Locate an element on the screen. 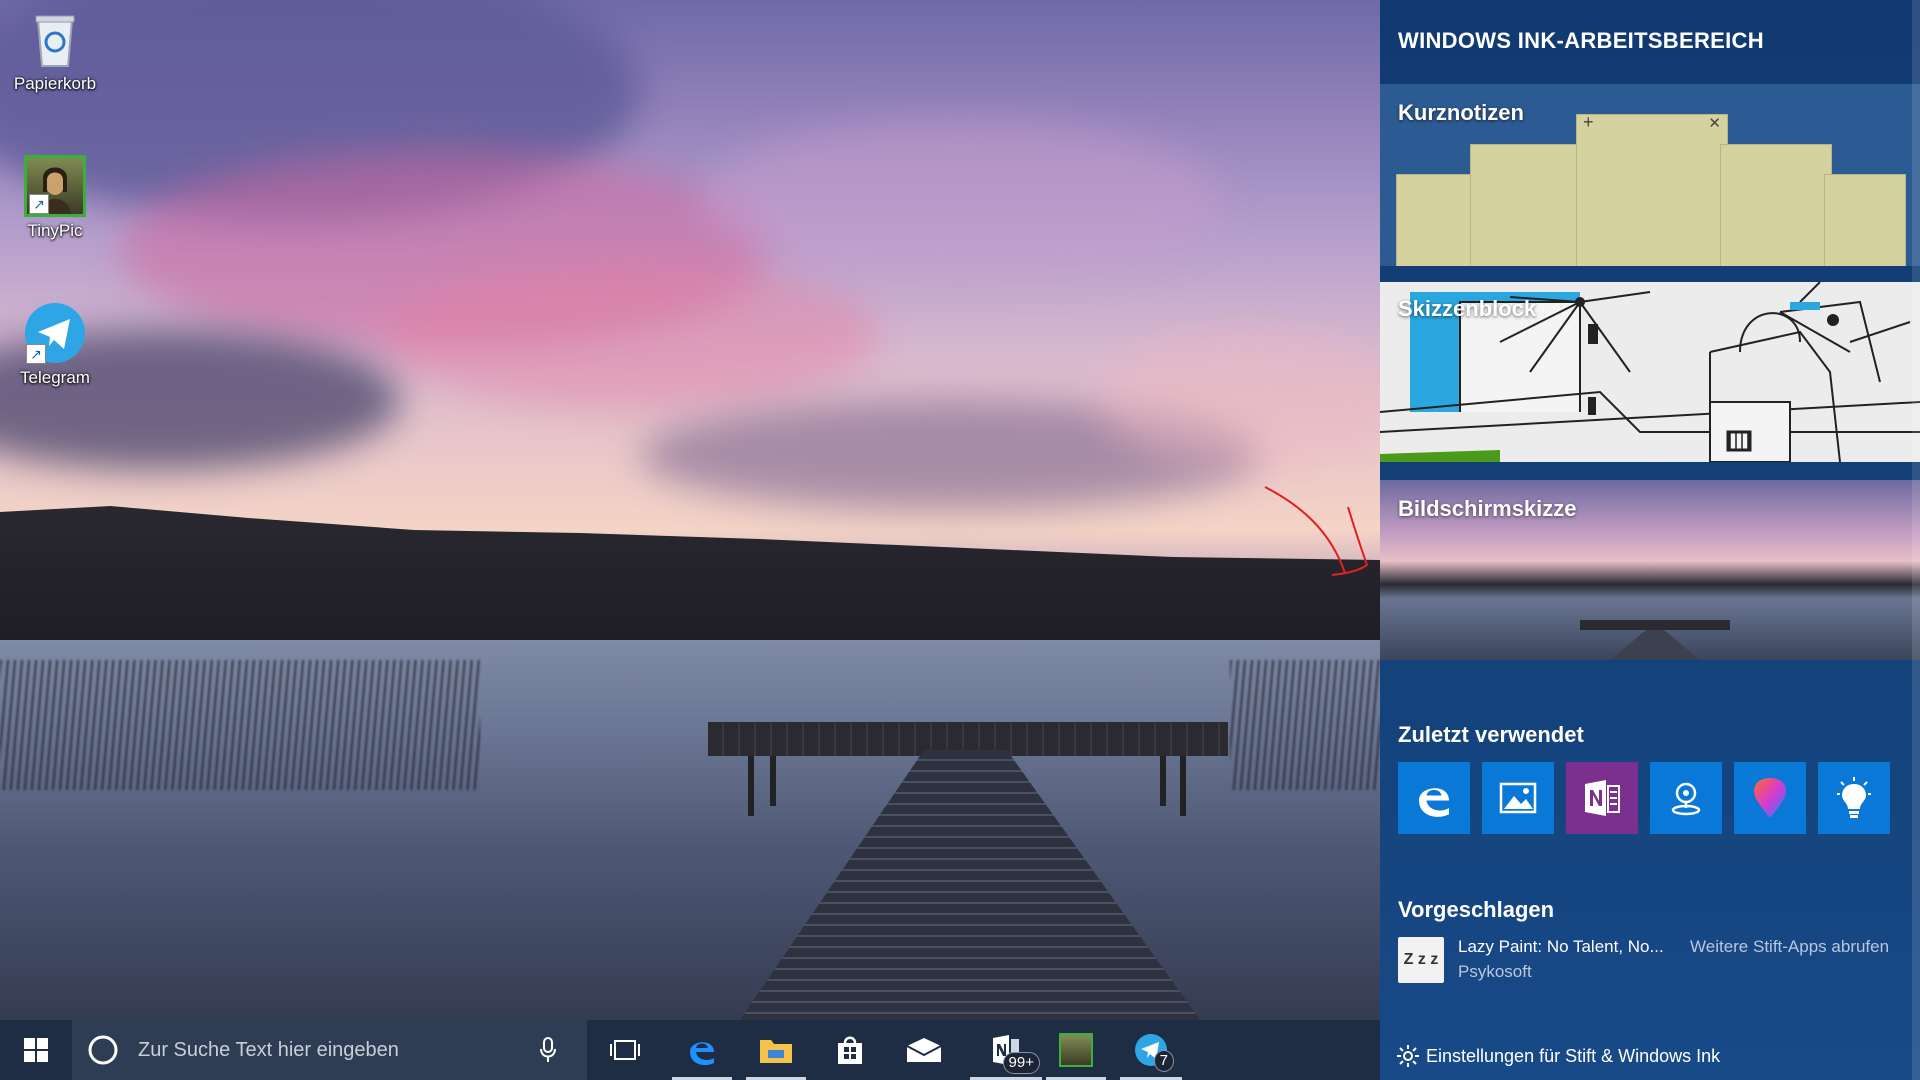 This screenshot has height=1080, width=1920. task-view-icon is located at coordinates (625, 1050).